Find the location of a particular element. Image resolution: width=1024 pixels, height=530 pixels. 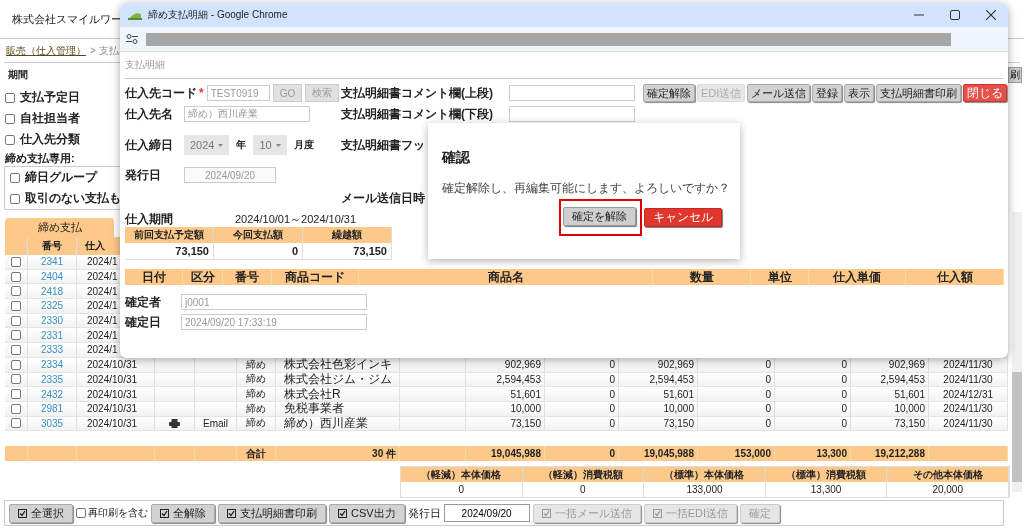

column-header: 今回支払額 is located at coordinates (258, 235).